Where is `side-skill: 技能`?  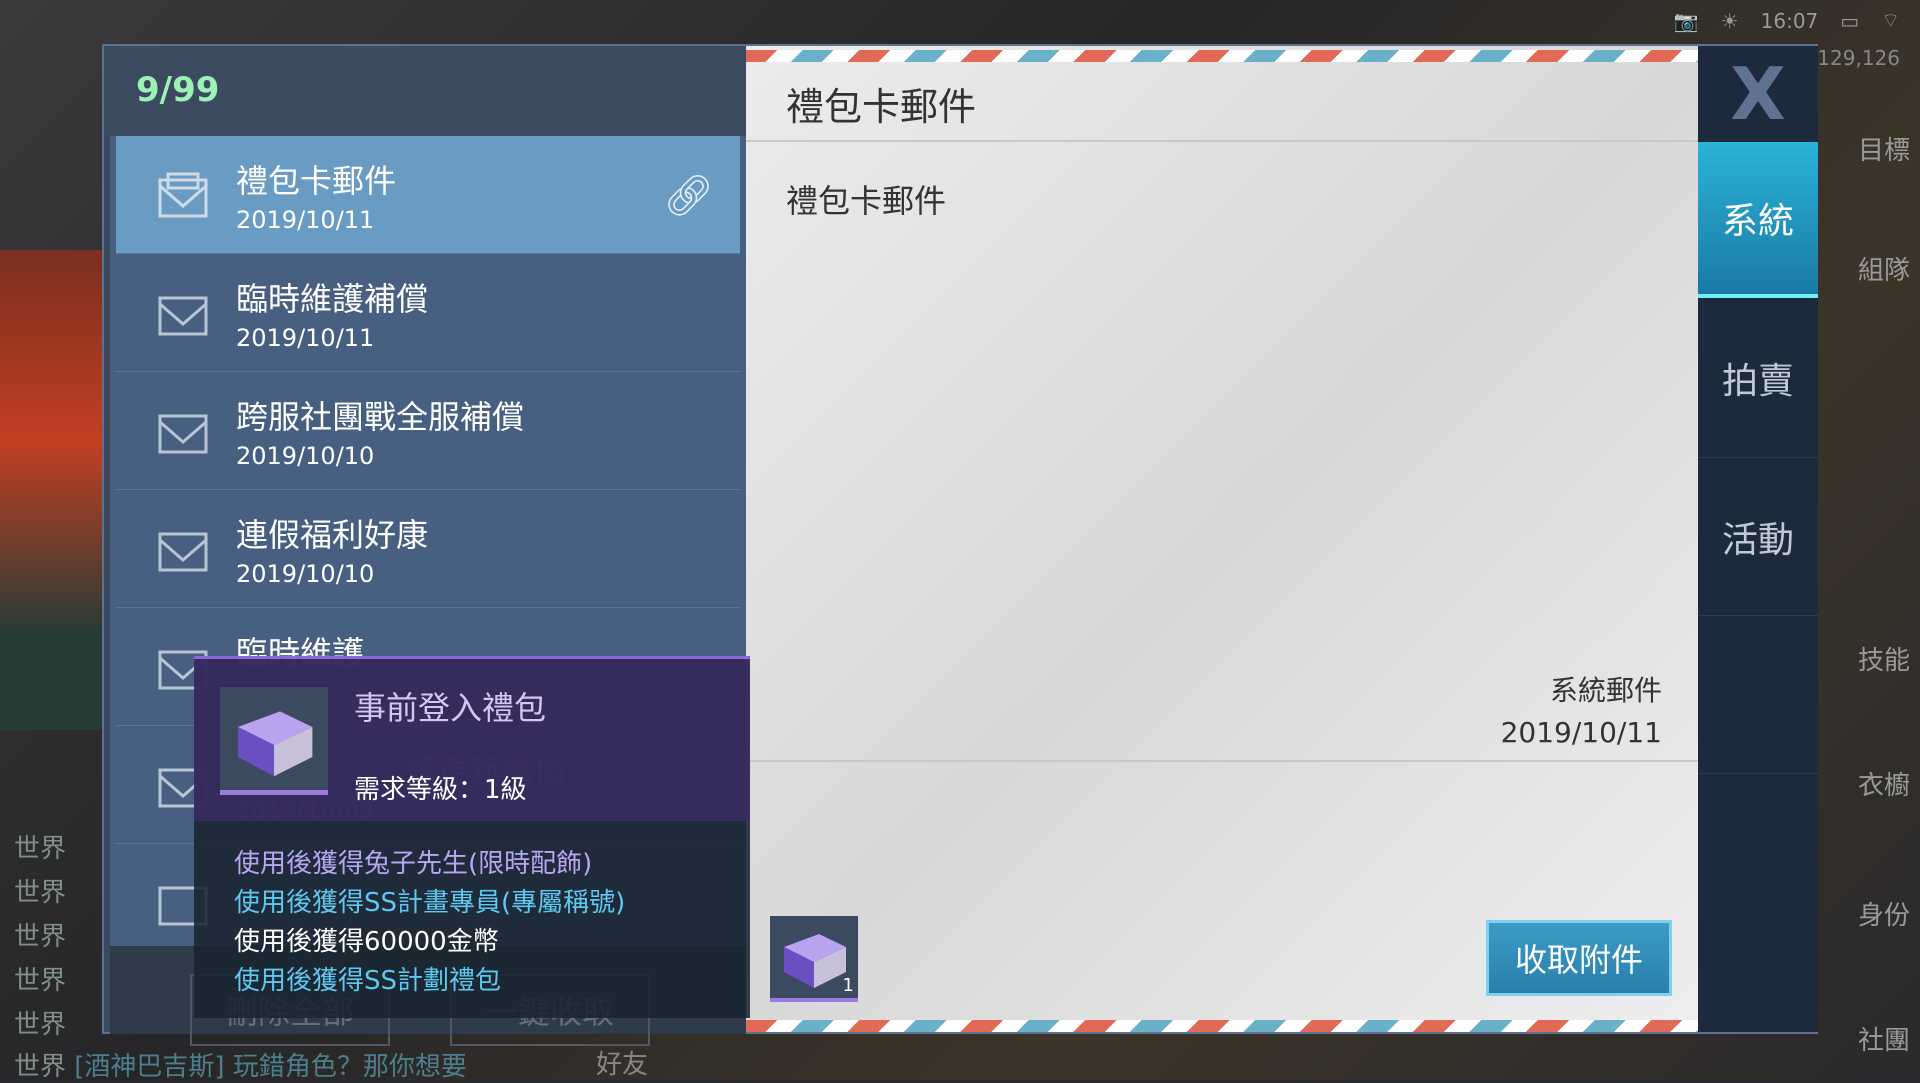
side-skill: 技能 is located at coordinates (1884, 658).